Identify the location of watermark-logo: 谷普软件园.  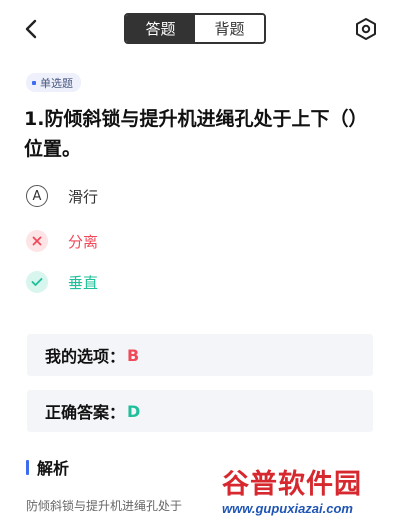
(292, 484).